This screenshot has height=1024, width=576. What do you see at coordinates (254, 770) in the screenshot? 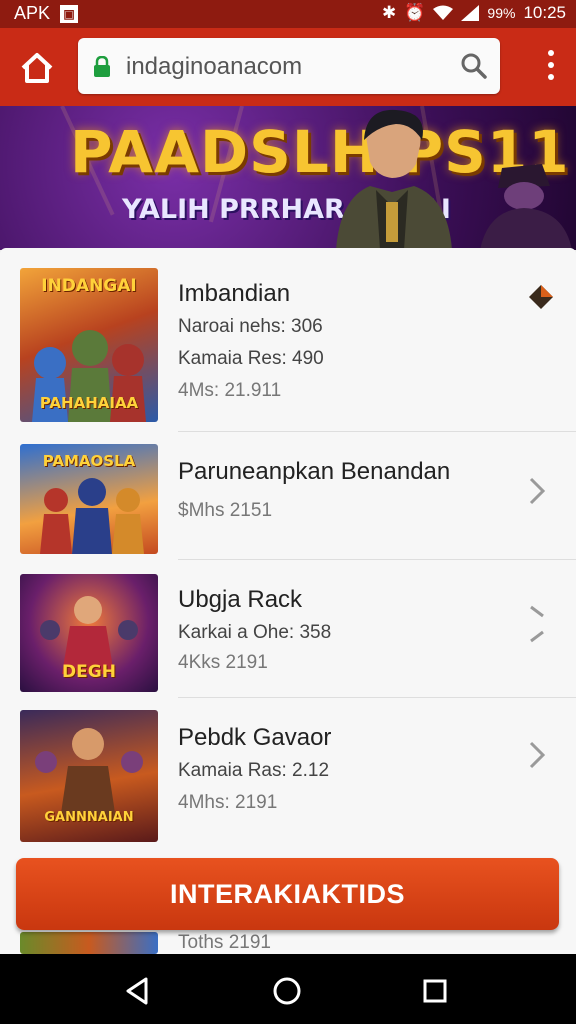
I see `item-meta: Kamaia Ras: 2.12` at bounding box center [254, 770].